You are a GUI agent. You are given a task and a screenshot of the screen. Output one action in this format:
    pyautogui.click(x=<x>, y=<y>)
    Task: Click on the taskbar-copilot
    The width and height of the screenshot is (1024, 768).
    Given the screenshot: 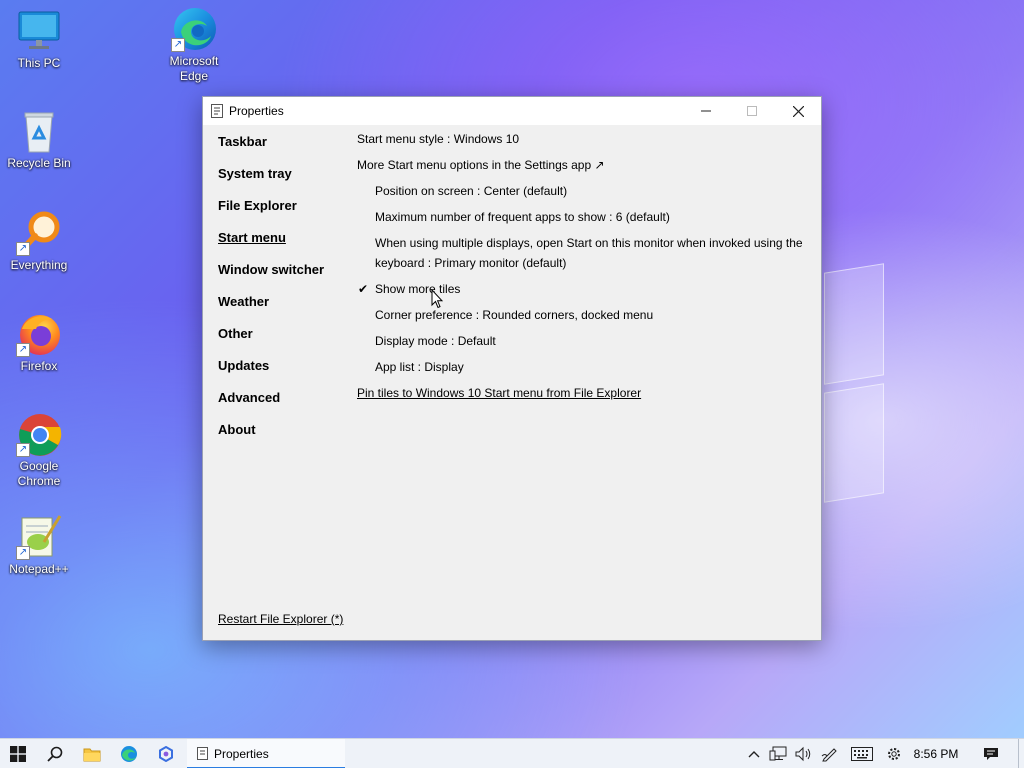 What is the action you would take?
    pyautogui.click(x=166, y=753)
    